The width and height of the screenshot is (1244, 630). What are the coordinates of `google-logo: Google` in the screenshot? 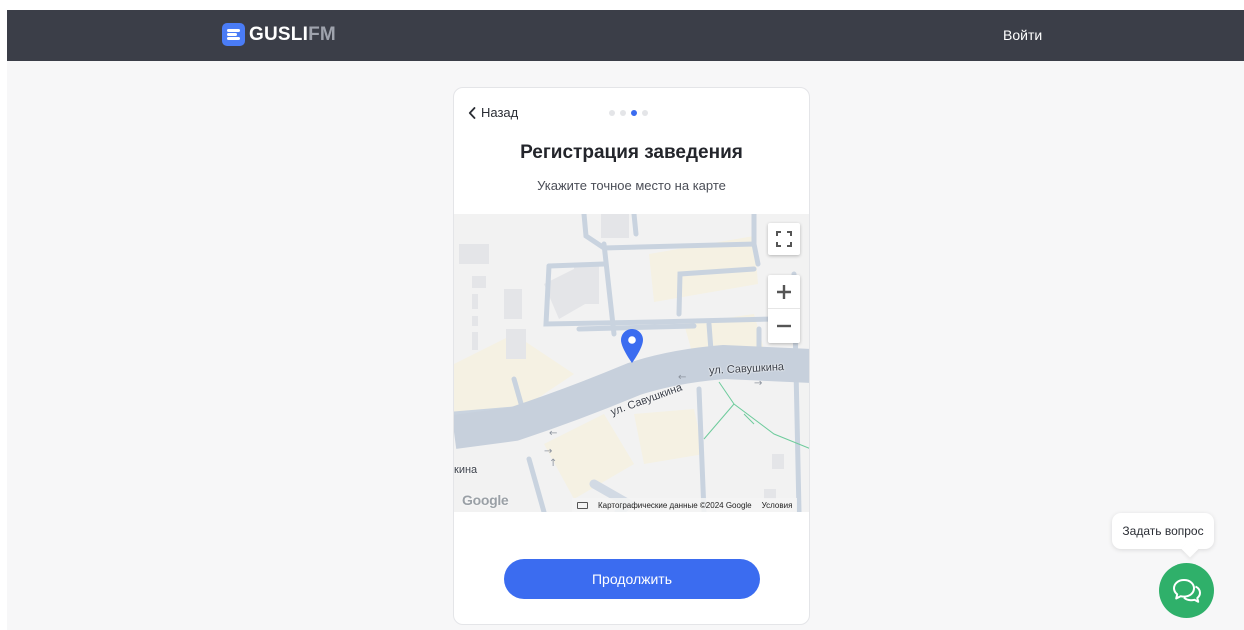 It's located at (485, 500).